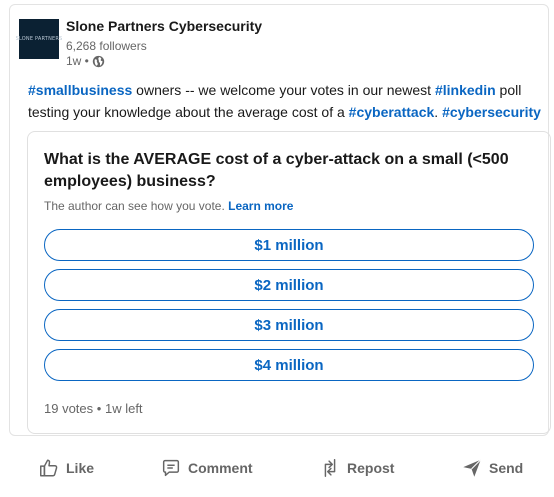 This screenshot has height=497, width=554. What do you see at coordinates (80, 468) in the screenshot?
I see `like-label: Like` at bounding box center [80, 468].